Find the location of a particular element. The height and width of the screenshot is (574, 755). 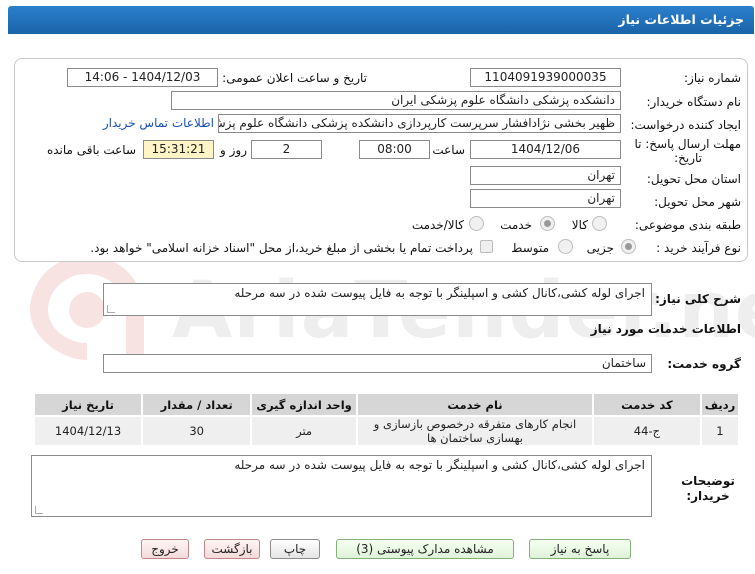

column-header-service-code: کد خدمت is located at coordinates (646, 404).